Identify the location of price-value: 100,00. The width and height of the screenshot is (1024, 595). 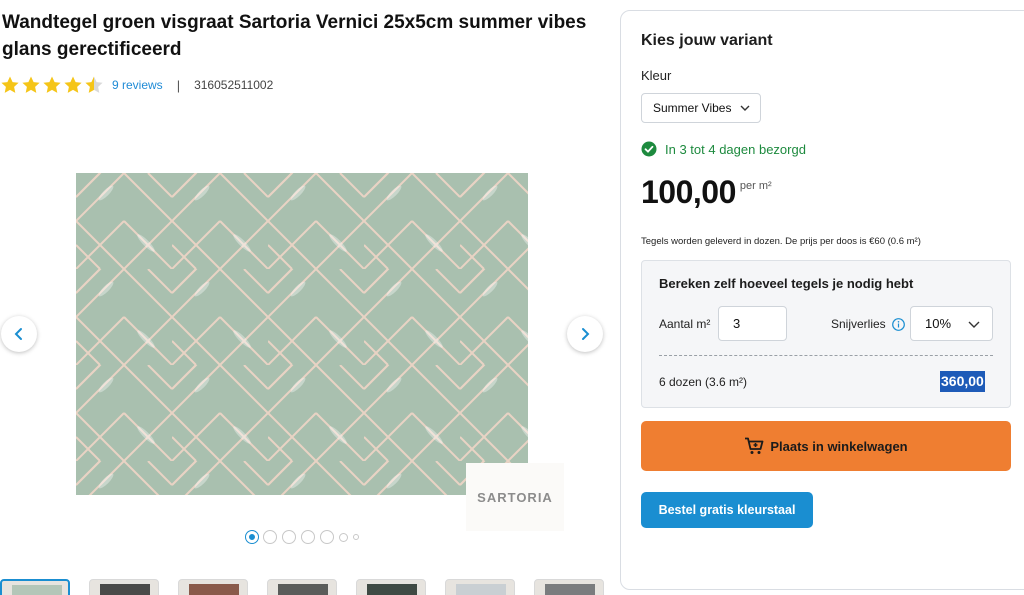
(688, 192).